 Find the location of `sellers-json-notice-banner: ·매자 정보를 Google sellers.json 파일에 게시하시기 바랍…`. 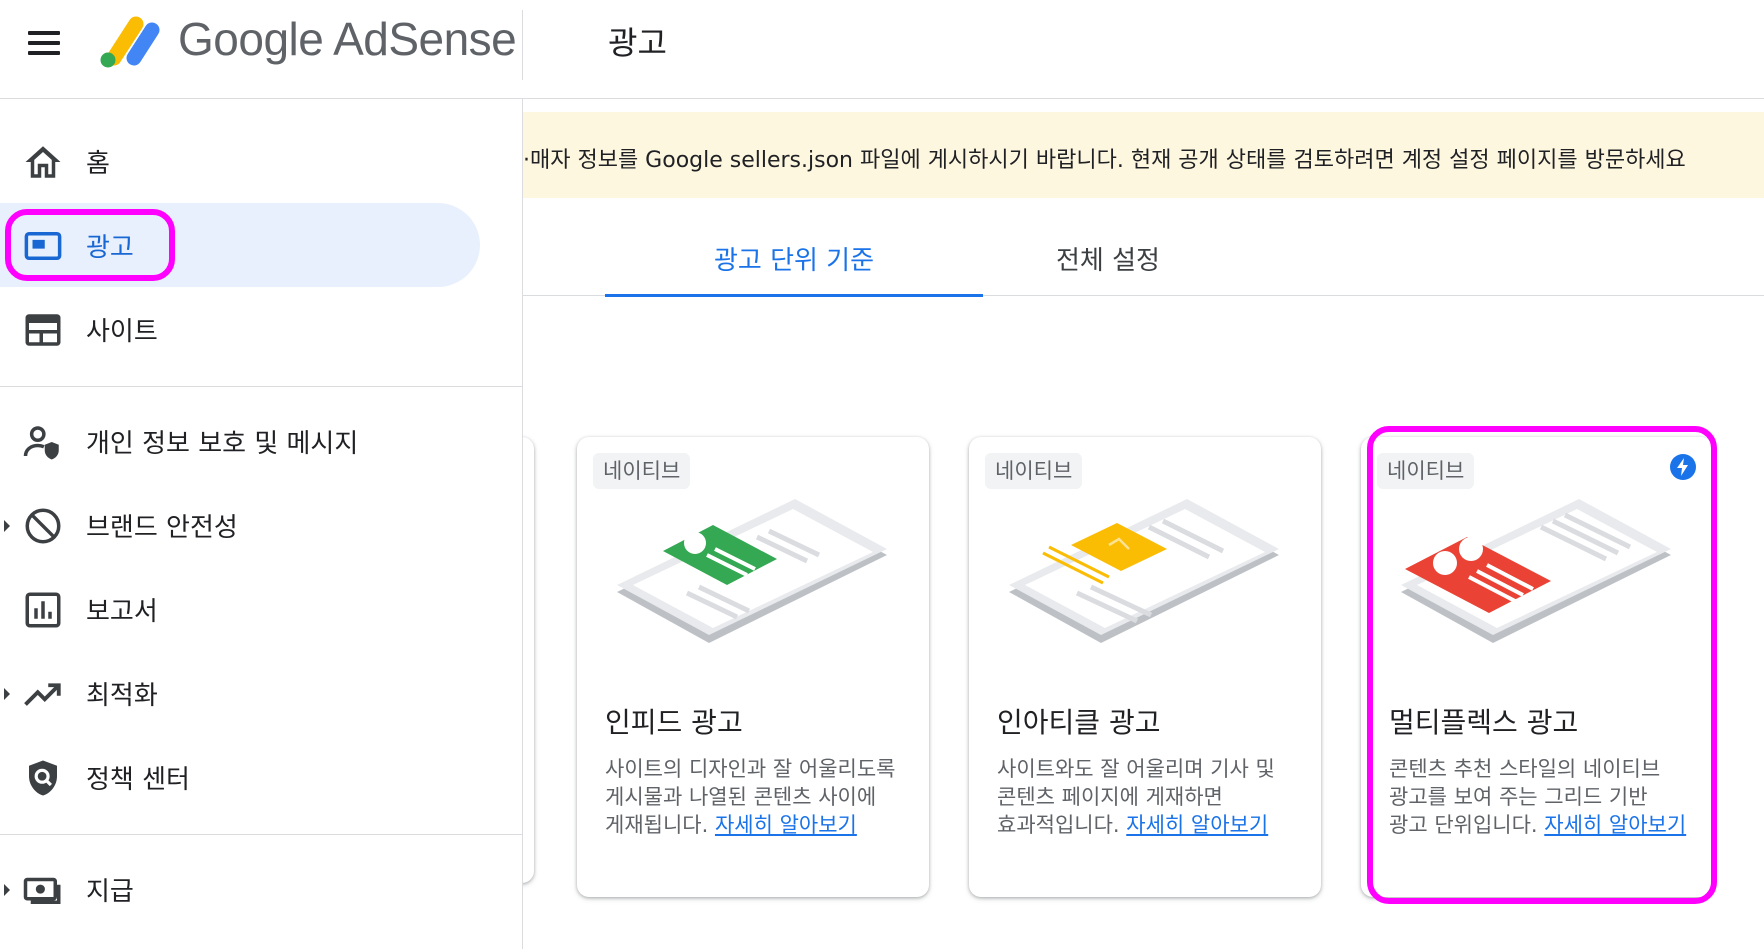

sellers-json-notice-banner: ·매자 정보를 Google sellers.json 파일에 게시하시기 바랍… is located at coordinates (1143, 155).